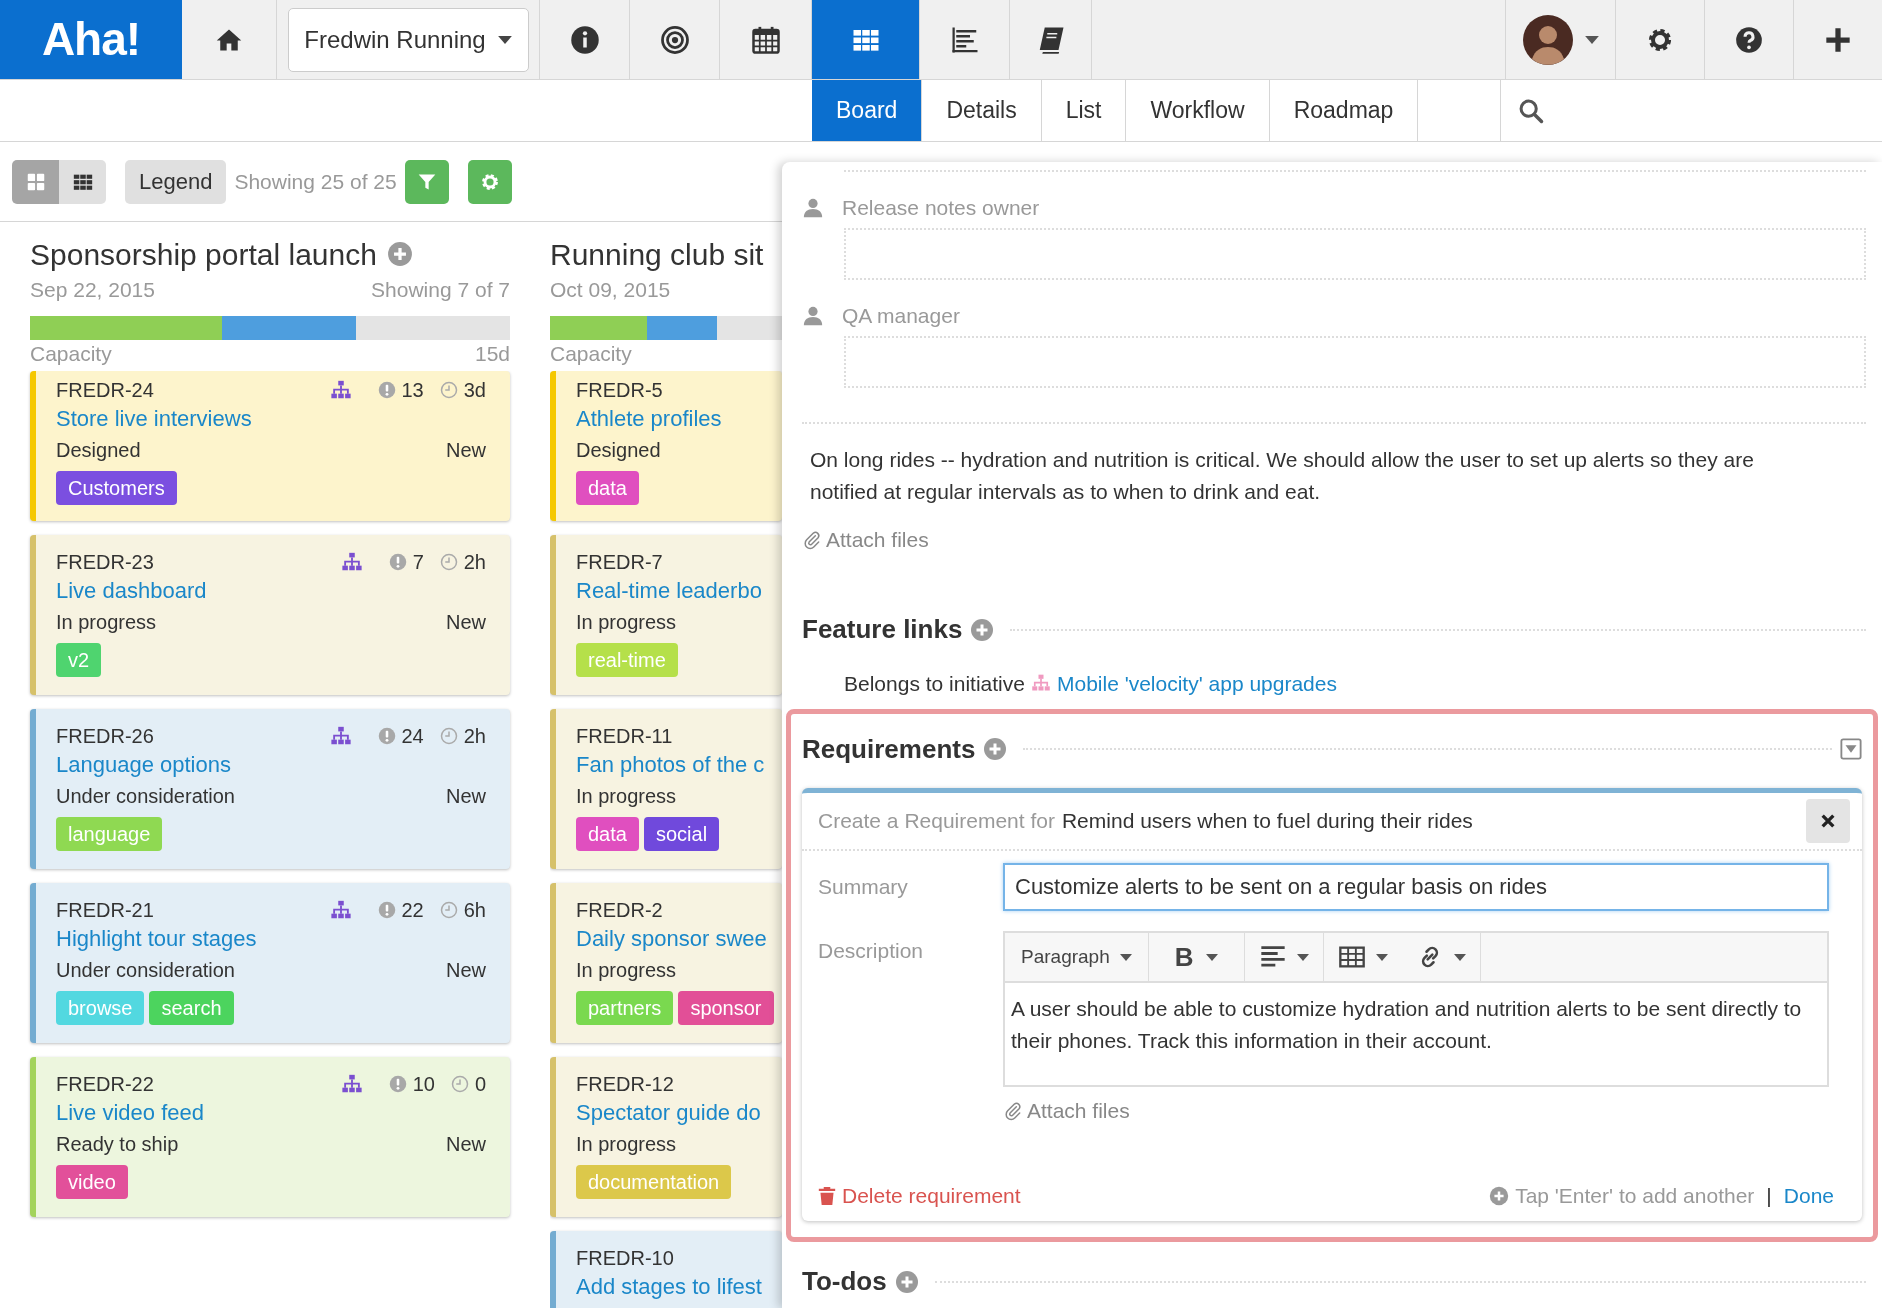  I want to click on column-title: Running club sit, so click(657, 254).